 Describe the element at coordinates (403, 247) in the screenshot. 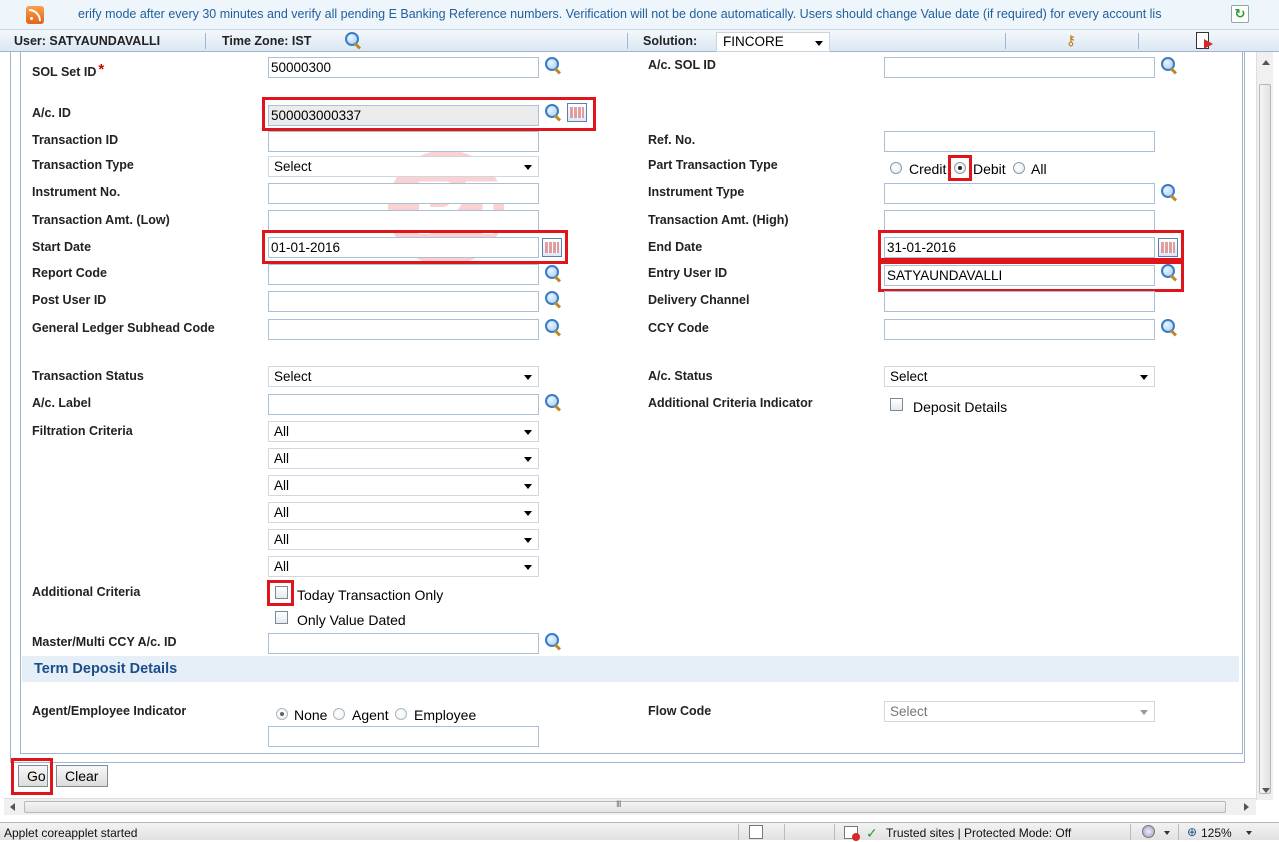

I see `start-date-input: 01-01-2016` at that location.